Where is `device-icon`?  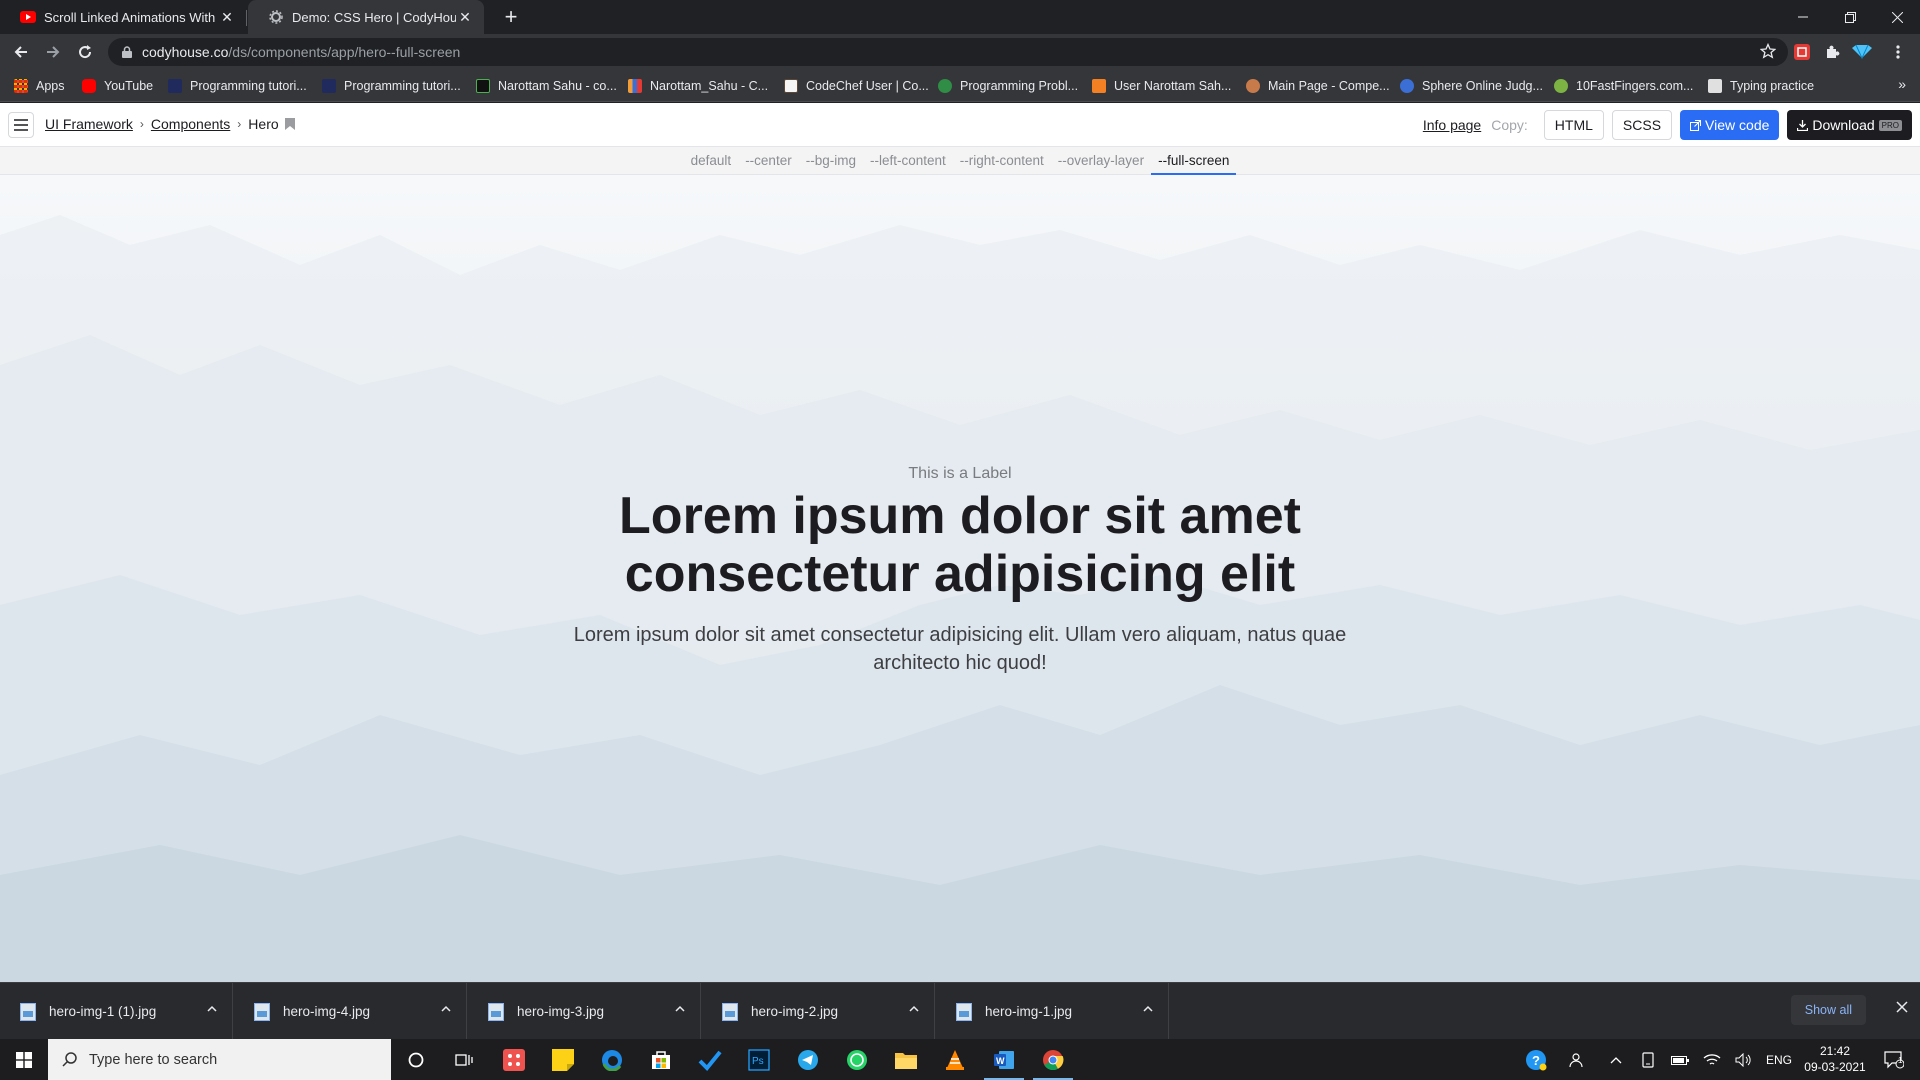 device-icon is located at coordinates (1648, 1059).